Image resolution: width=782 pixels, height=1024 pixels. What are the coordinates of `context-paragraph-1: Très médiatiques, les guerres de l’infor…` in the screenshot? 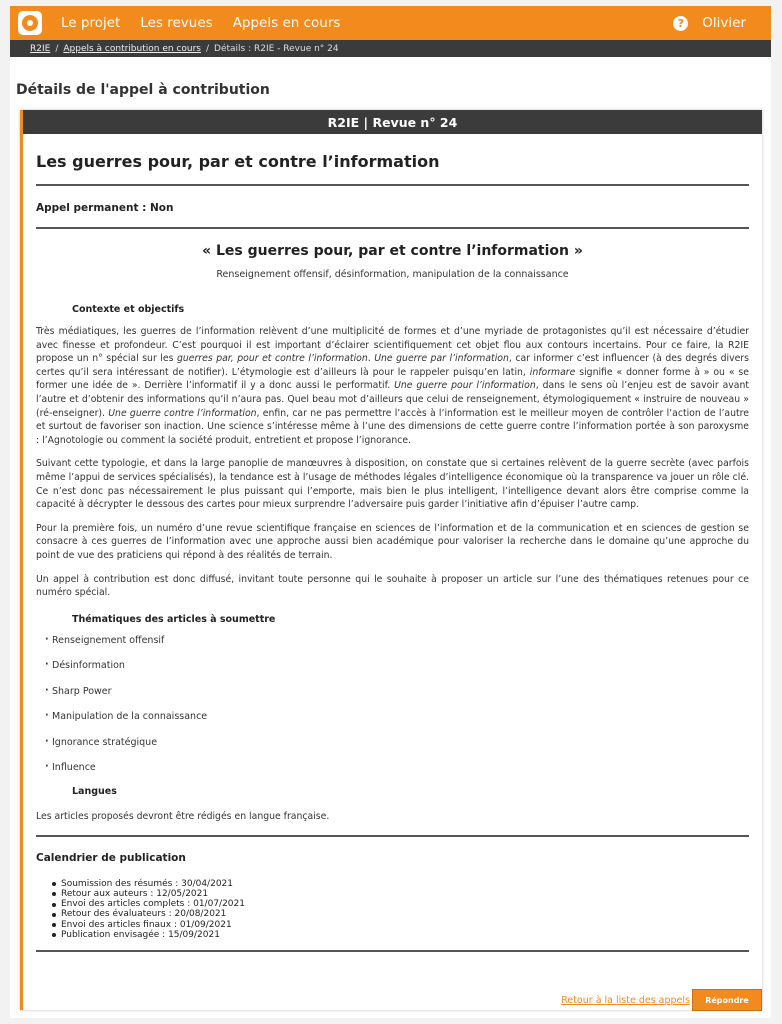 It's located at (392, 386).